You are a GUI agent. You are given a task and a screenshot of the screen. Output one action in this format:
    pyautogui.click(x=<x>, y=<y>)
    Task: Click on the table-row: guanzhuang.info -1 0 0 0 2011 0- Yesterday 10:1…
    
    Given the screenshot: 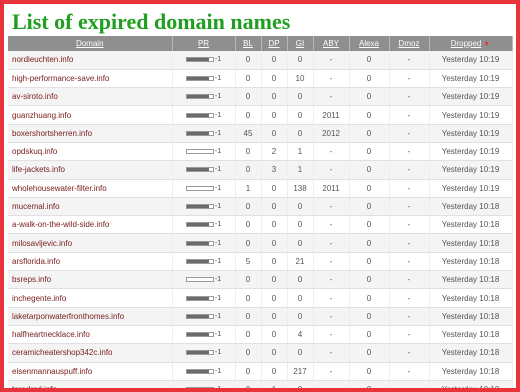 What is the action you would take?
    pyautogui.click(x=260, y=115)
    